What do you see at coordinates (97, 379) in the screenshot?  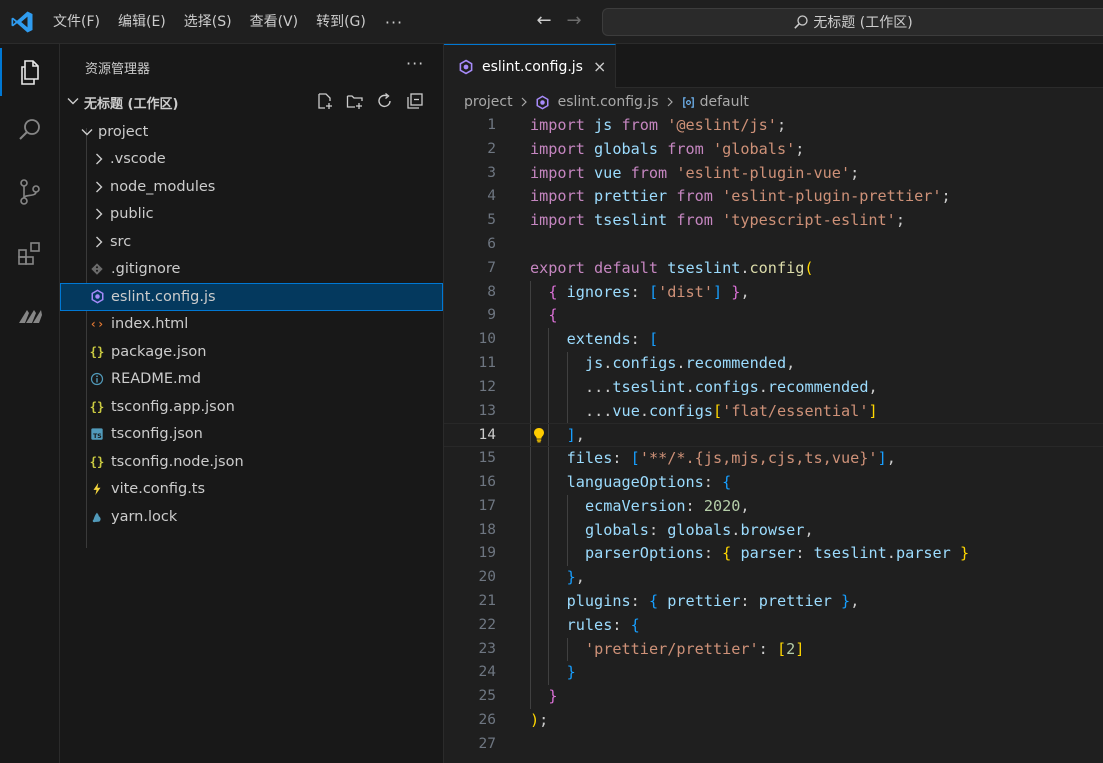 I see `info-icon` at bounding box center [97, 379].